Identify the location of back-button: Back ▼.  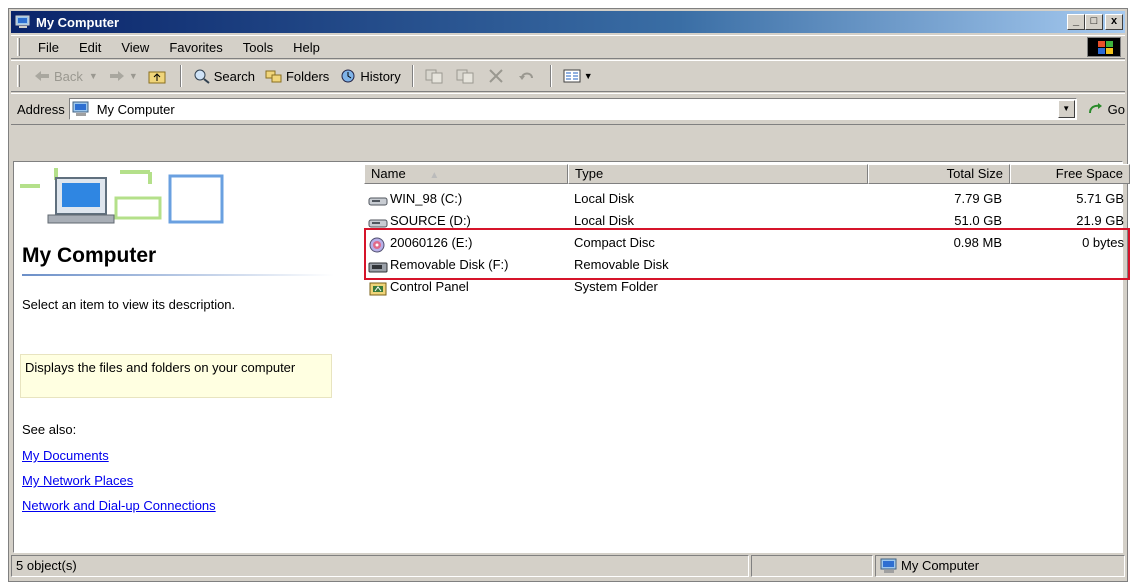
(65, 76).